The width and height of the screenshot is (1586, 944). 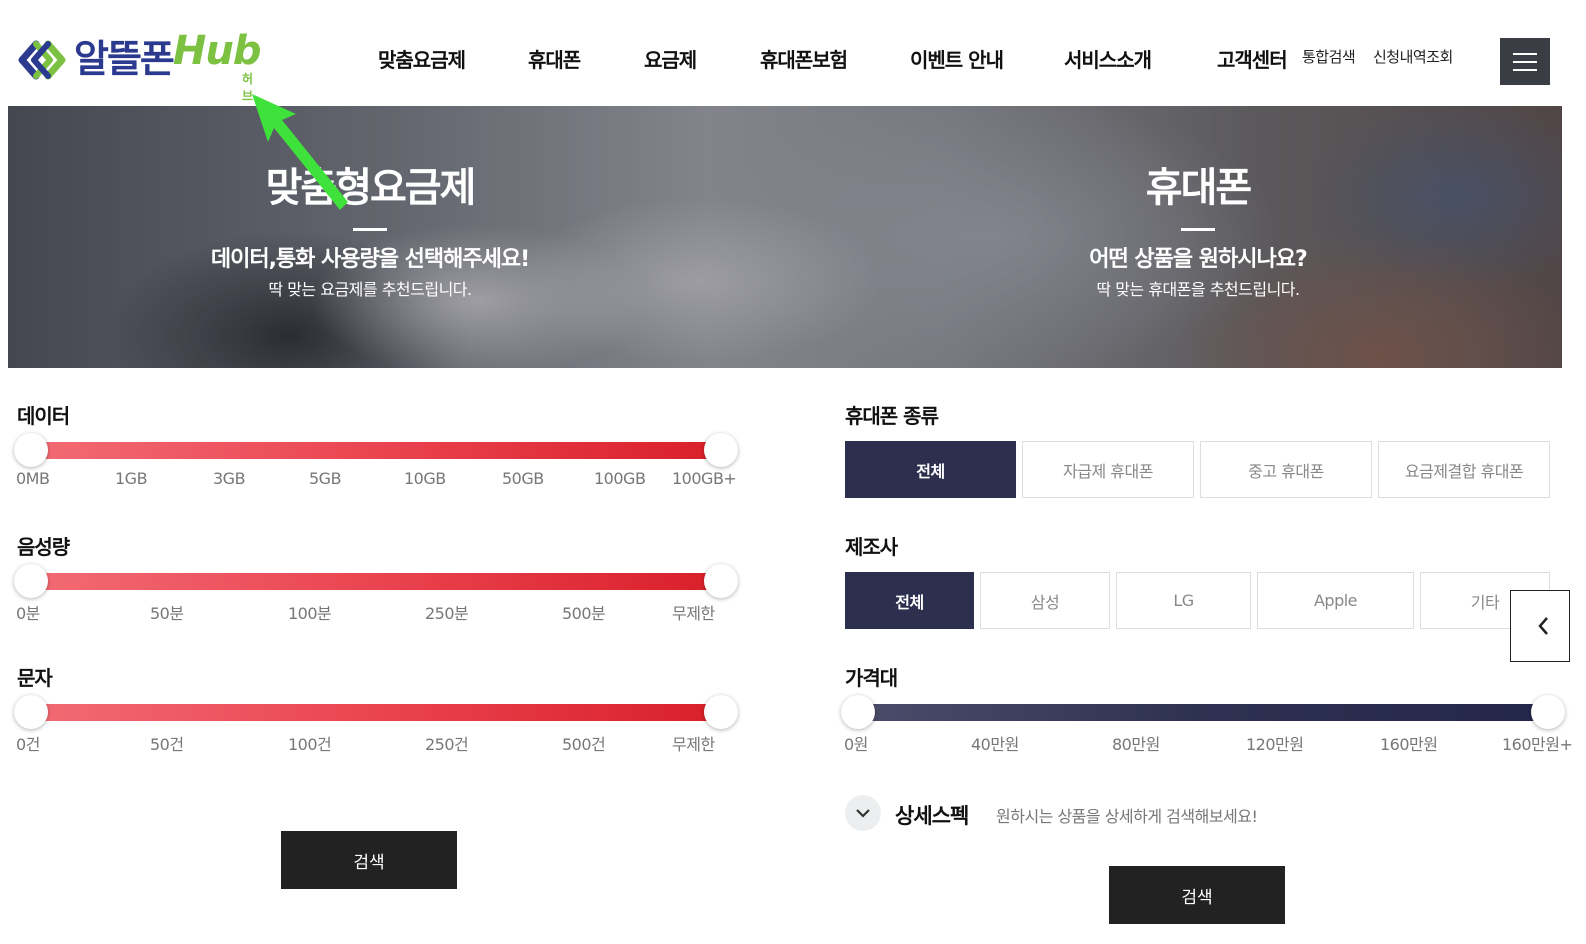 I want to click on price-tick: 40만원, so click(x=995, y=744).